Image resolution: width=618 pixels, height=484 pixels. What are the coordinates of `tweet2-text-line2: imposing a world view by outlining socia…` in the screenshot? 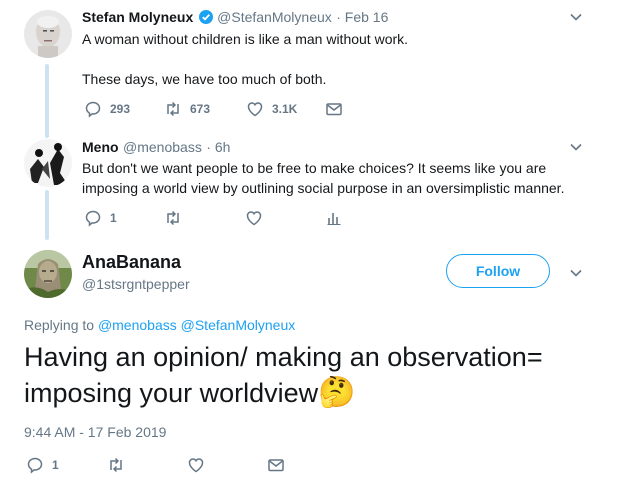 It's located at (323, 188).